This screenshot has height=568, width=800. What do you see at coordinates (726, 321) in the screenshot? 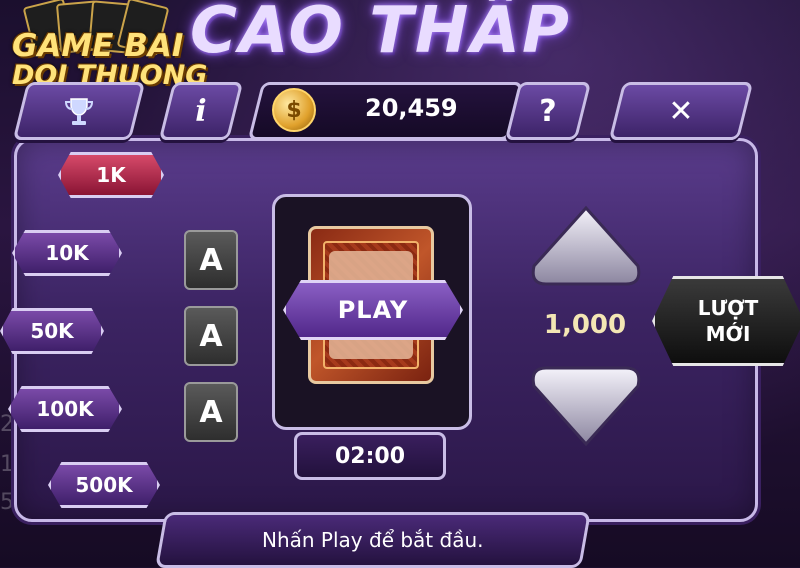
I see `new-turn-button: LƯỢT MỚI` at bounding box center [726, 321].